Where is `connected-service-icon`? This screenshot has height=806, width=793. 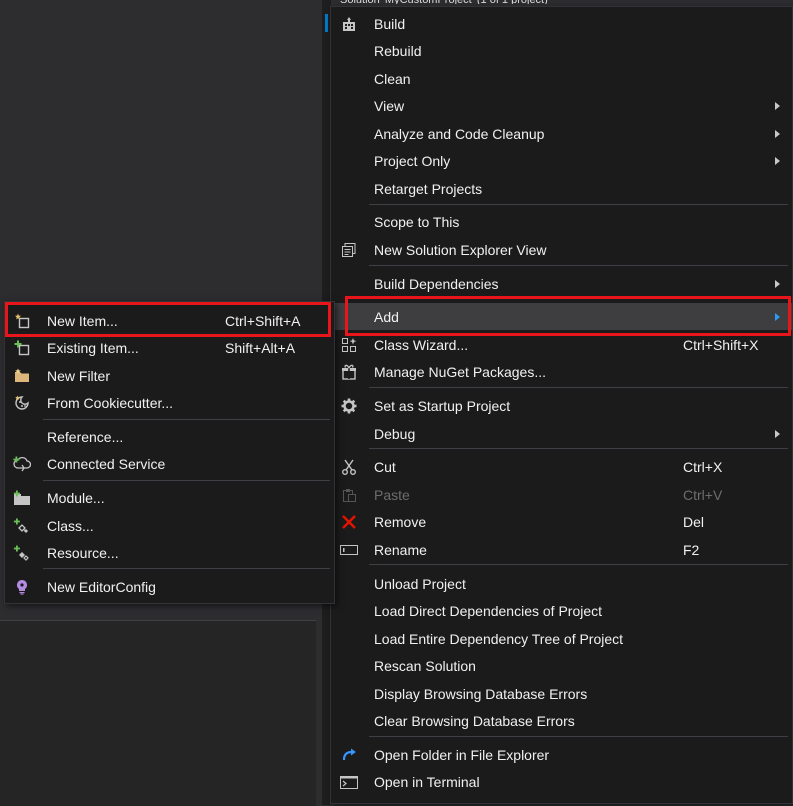 connected-service-icon is located at coordinates (22, 464).